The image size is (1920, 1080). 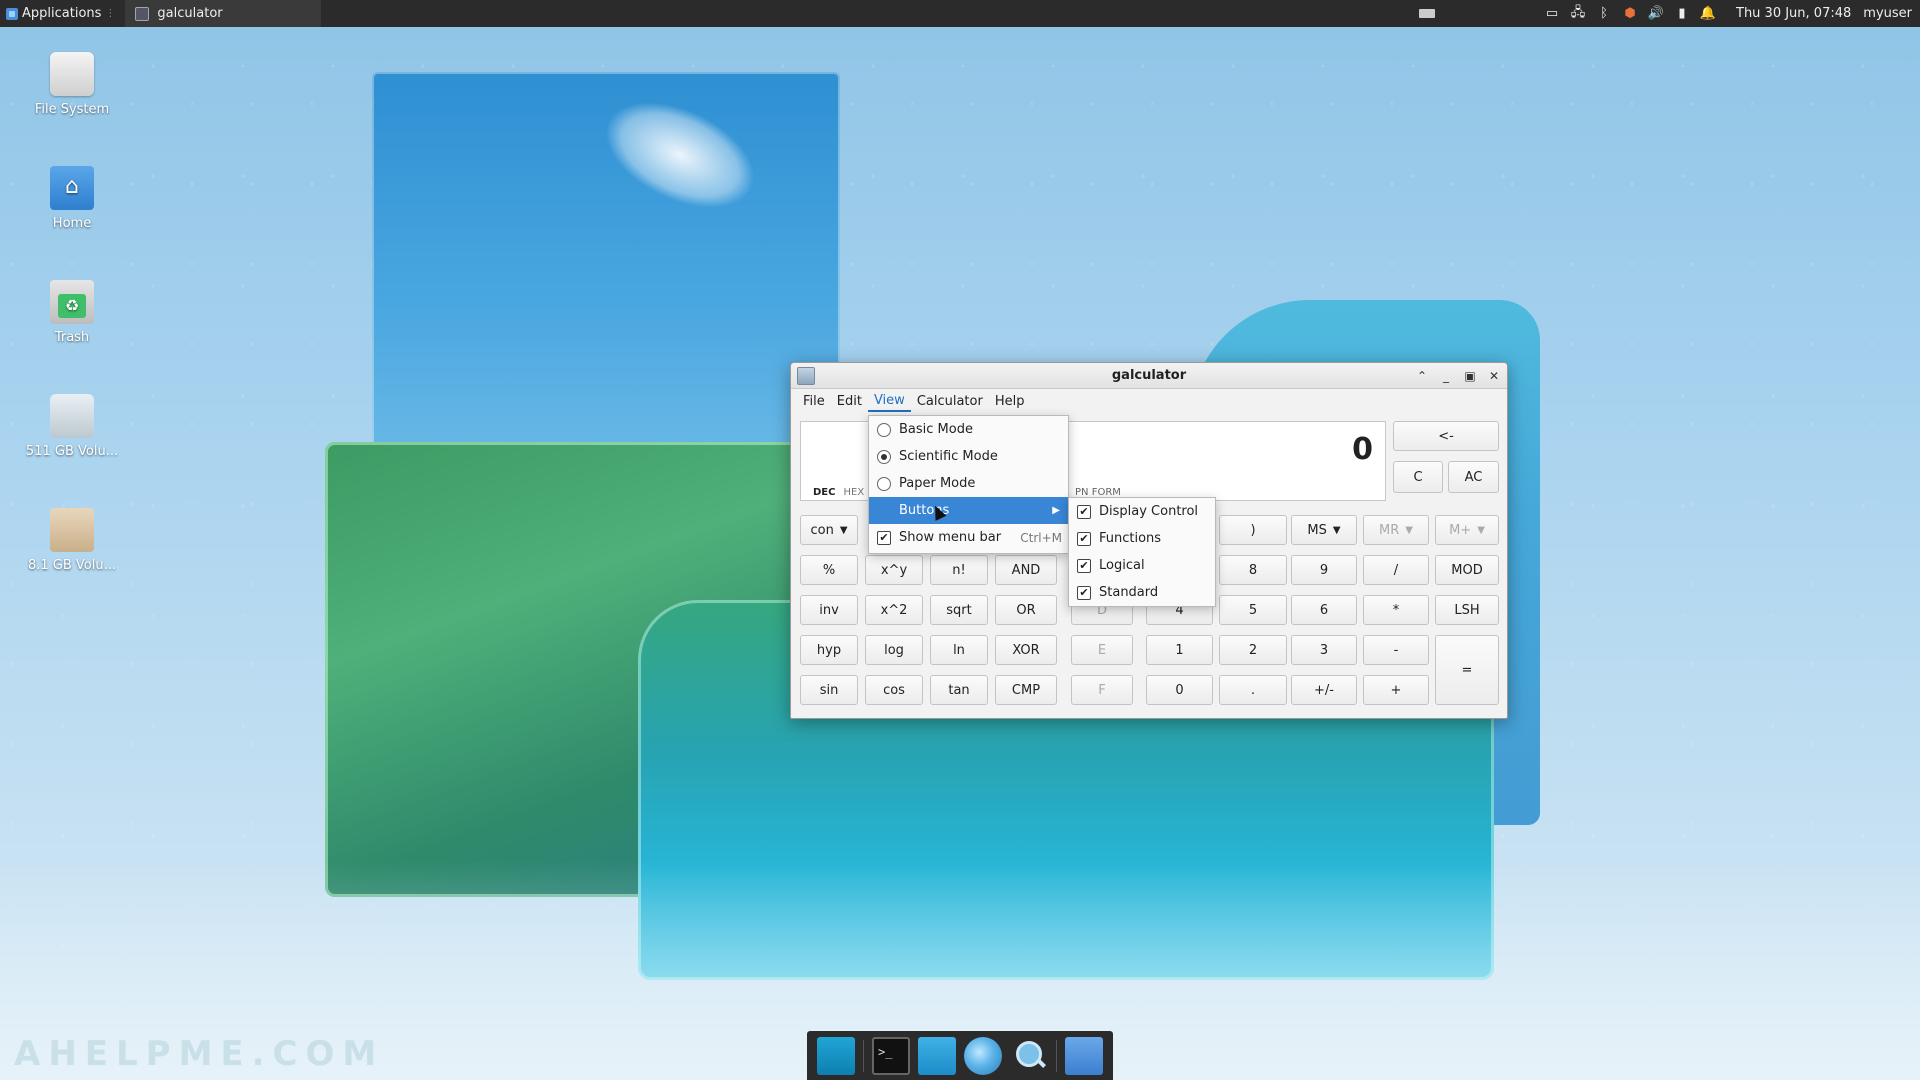 I want to click on calculator-icon, so click(x=806, y=375).